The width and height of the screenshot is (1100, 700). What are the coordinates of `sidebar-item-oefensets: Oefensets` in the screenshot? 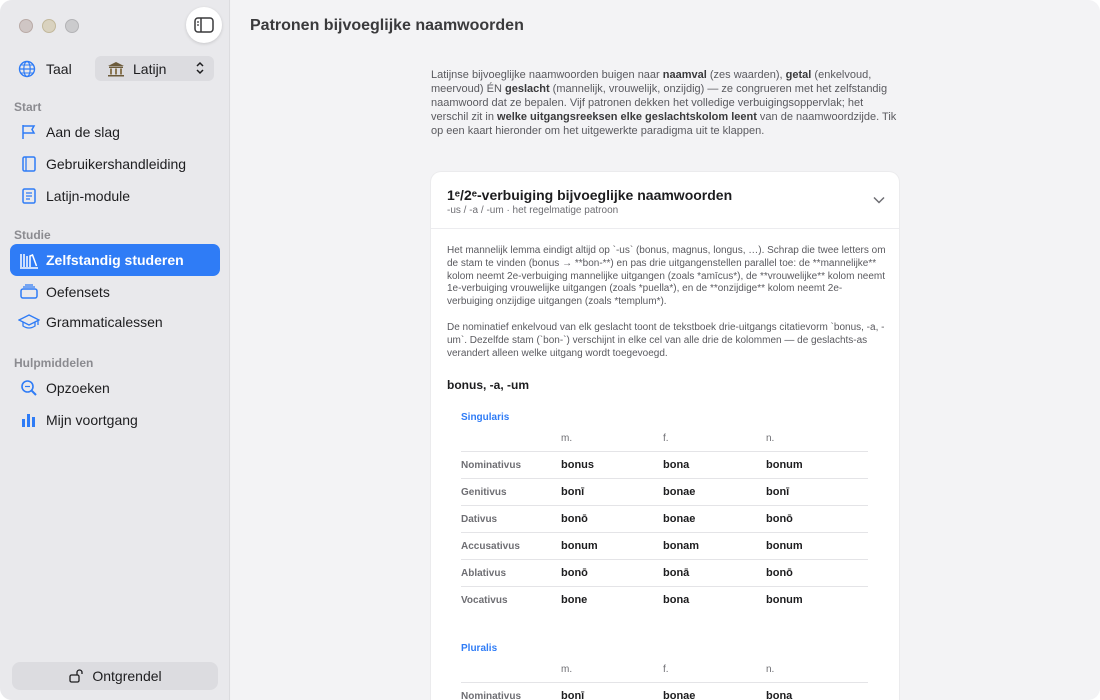 It's located at (115, 292).